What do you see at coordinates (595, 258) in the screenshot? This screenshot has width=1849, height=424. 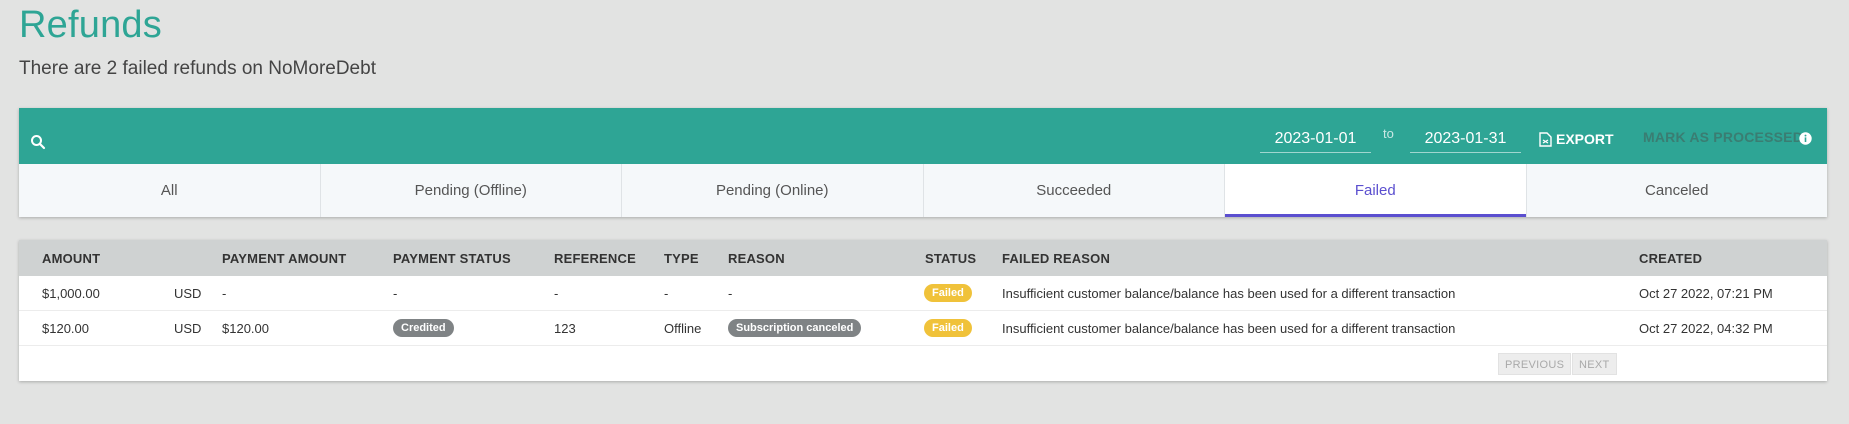 I see `column-header-reference: REFERENCE` at bounding box center [595, 258].